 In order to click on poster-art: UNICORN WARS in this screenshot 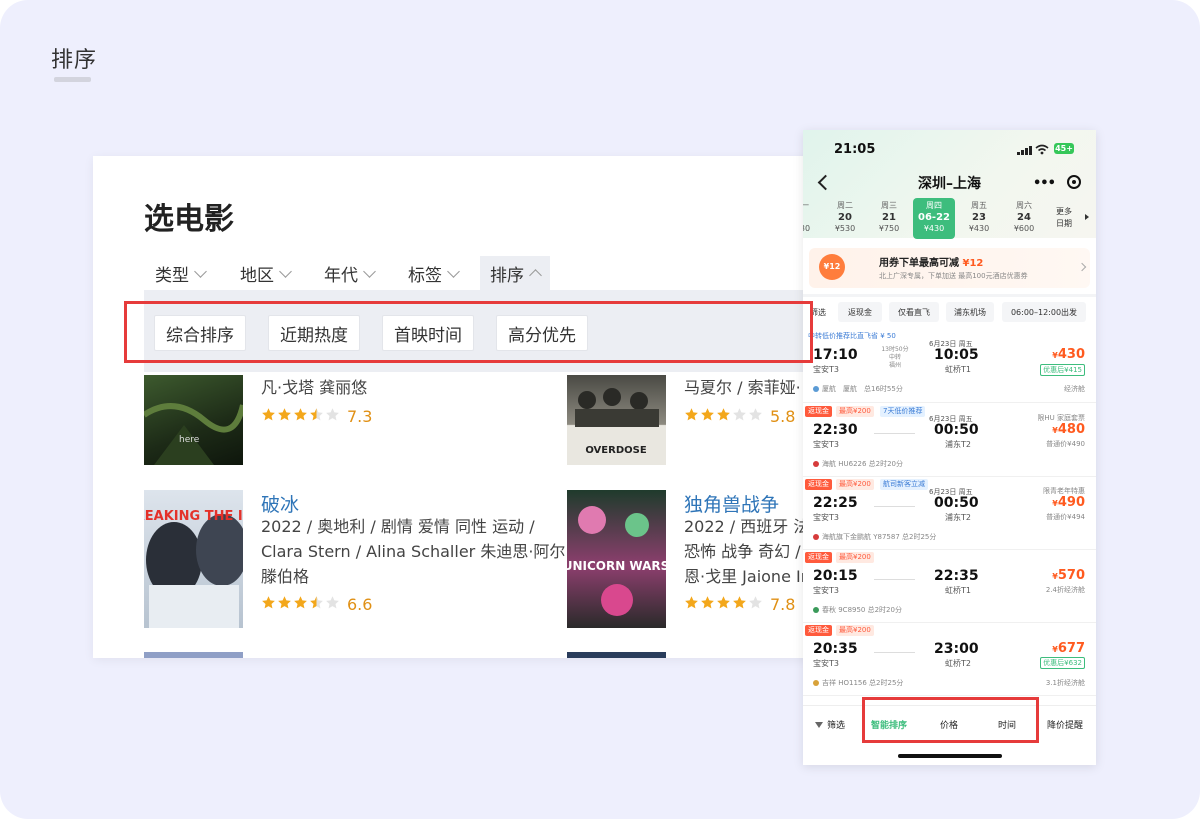, I will do `click(616, 561)`.